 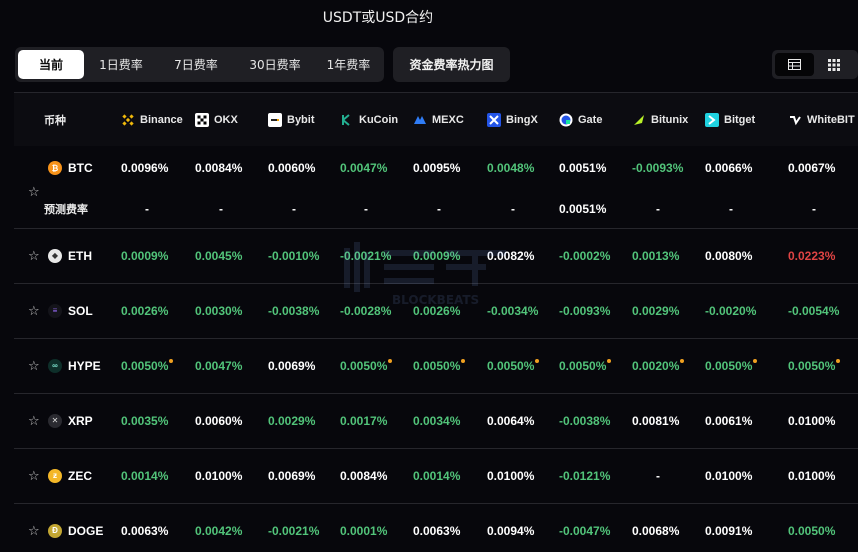 I want to click on heatmap-button: 资金费率热力图, so click(x=451, y=64).